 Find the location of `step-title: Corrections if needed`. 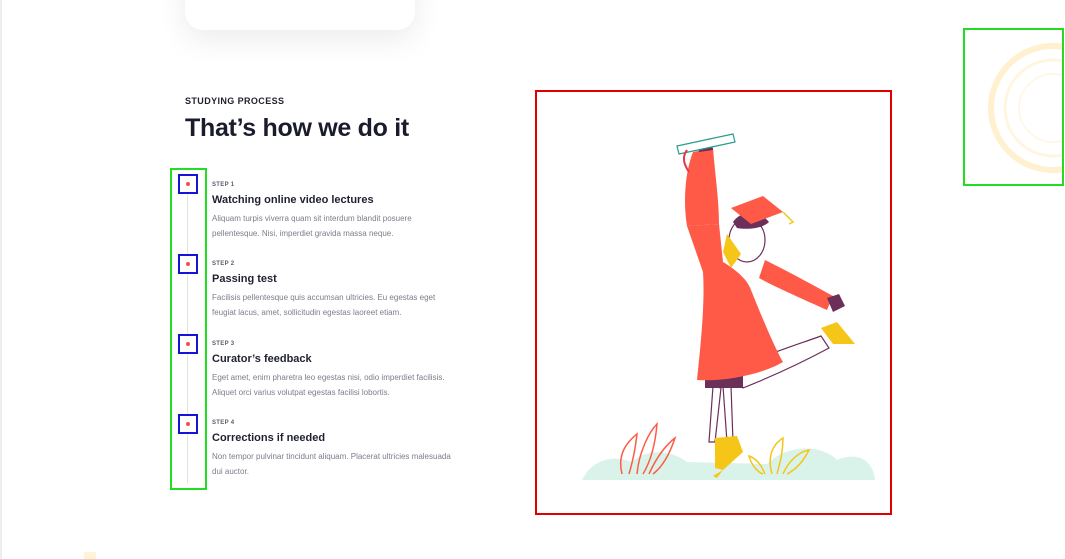

step-title: Corrections if needed is located at coordinates (269, 438).